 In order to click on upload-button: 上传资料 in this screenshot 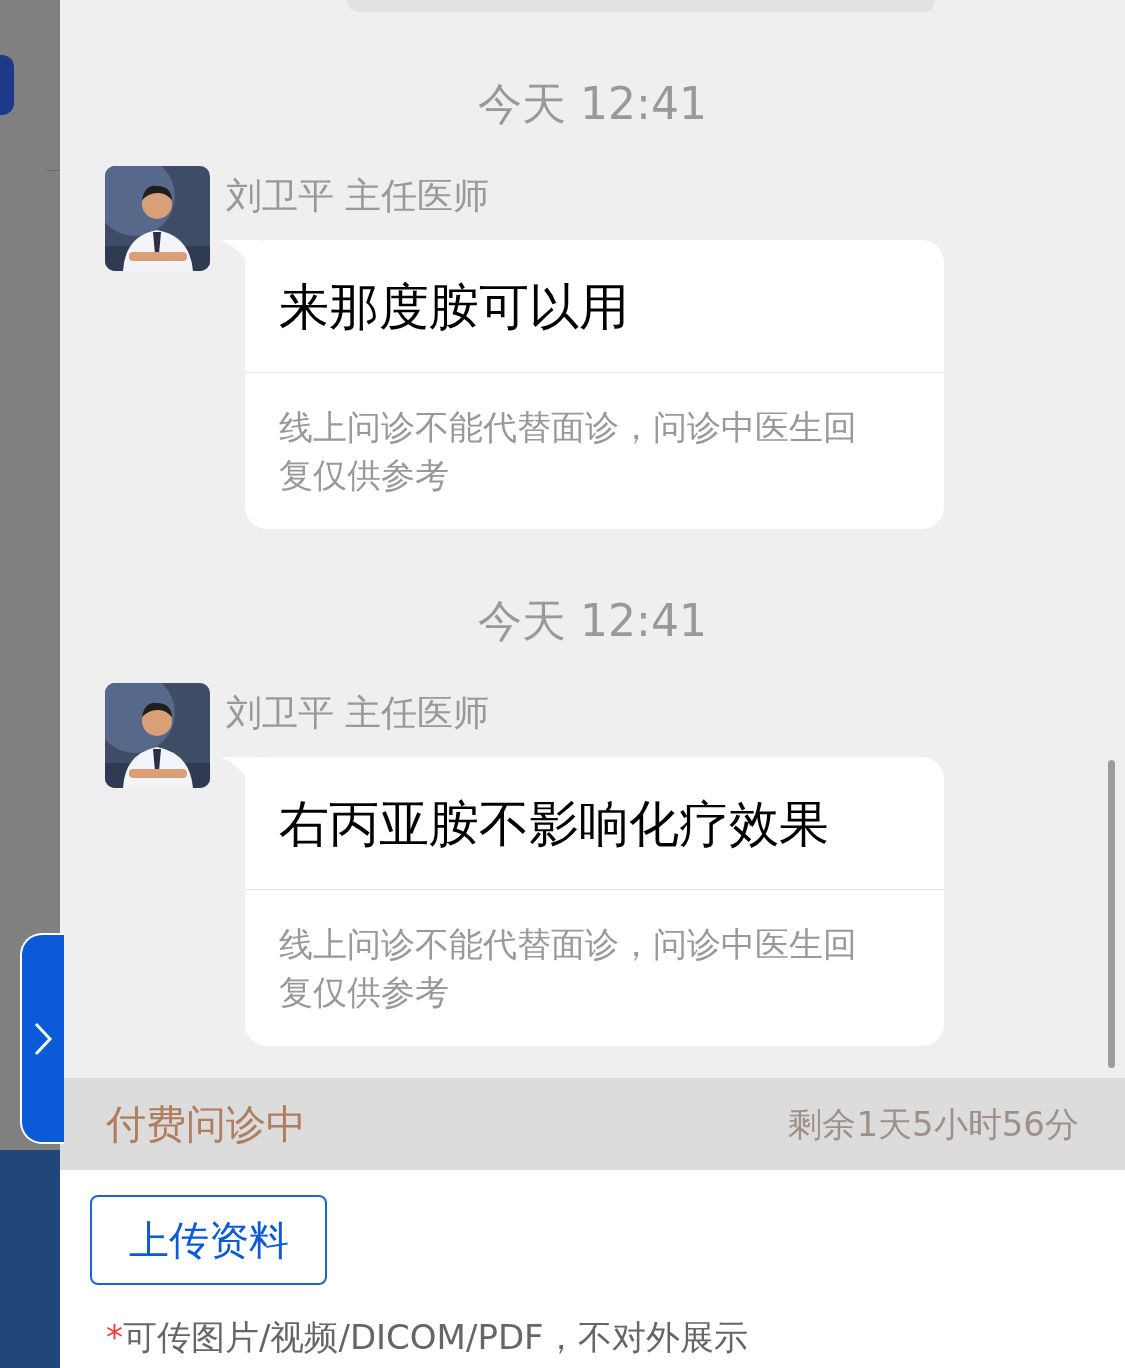, I will do `click(208, 1240)`.